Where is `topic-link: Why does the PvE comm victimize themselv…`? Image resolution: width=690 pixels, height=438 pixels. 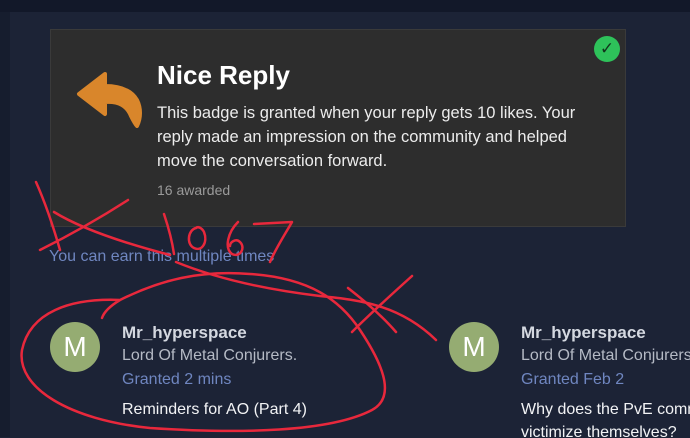 topic-link: Why does the PvE comm victimize themselv… is located at coordinates (605, 418).